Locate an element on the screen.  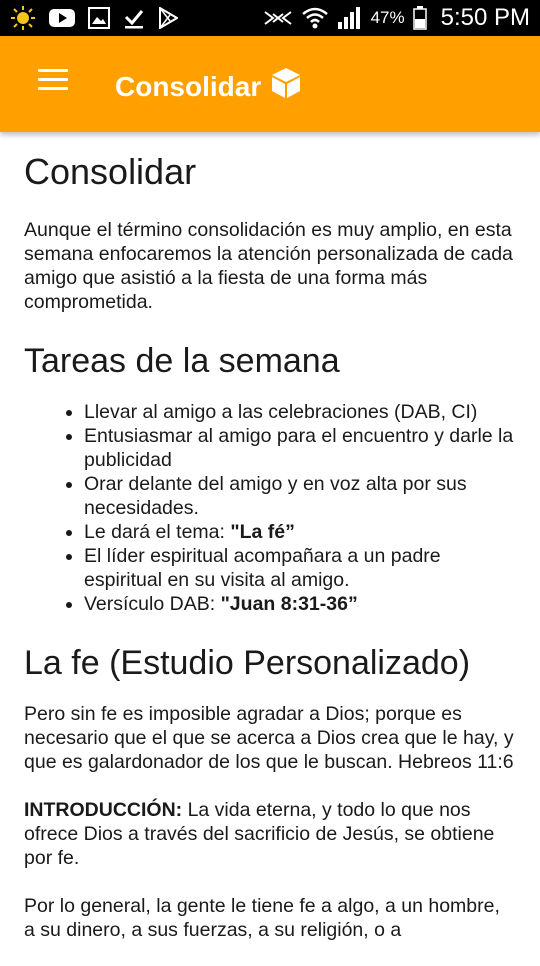
menu-icon is located at coordinates (54, 82).